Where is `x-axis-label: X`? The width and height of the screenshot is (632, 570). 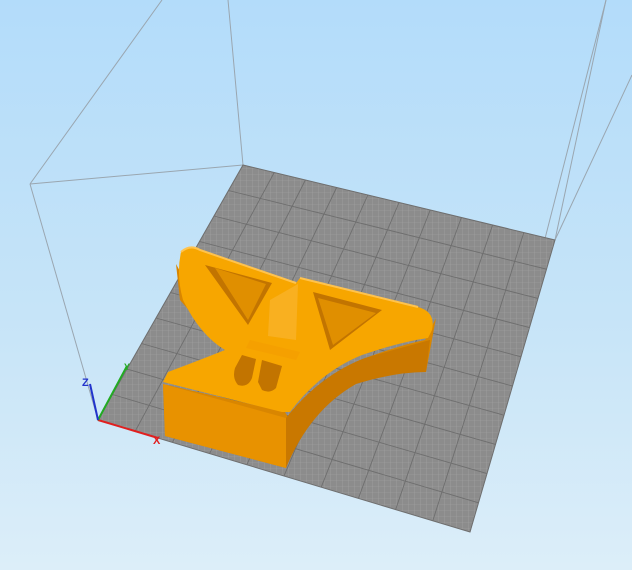 x-axis-label: X is located at coordinates (157, 441).